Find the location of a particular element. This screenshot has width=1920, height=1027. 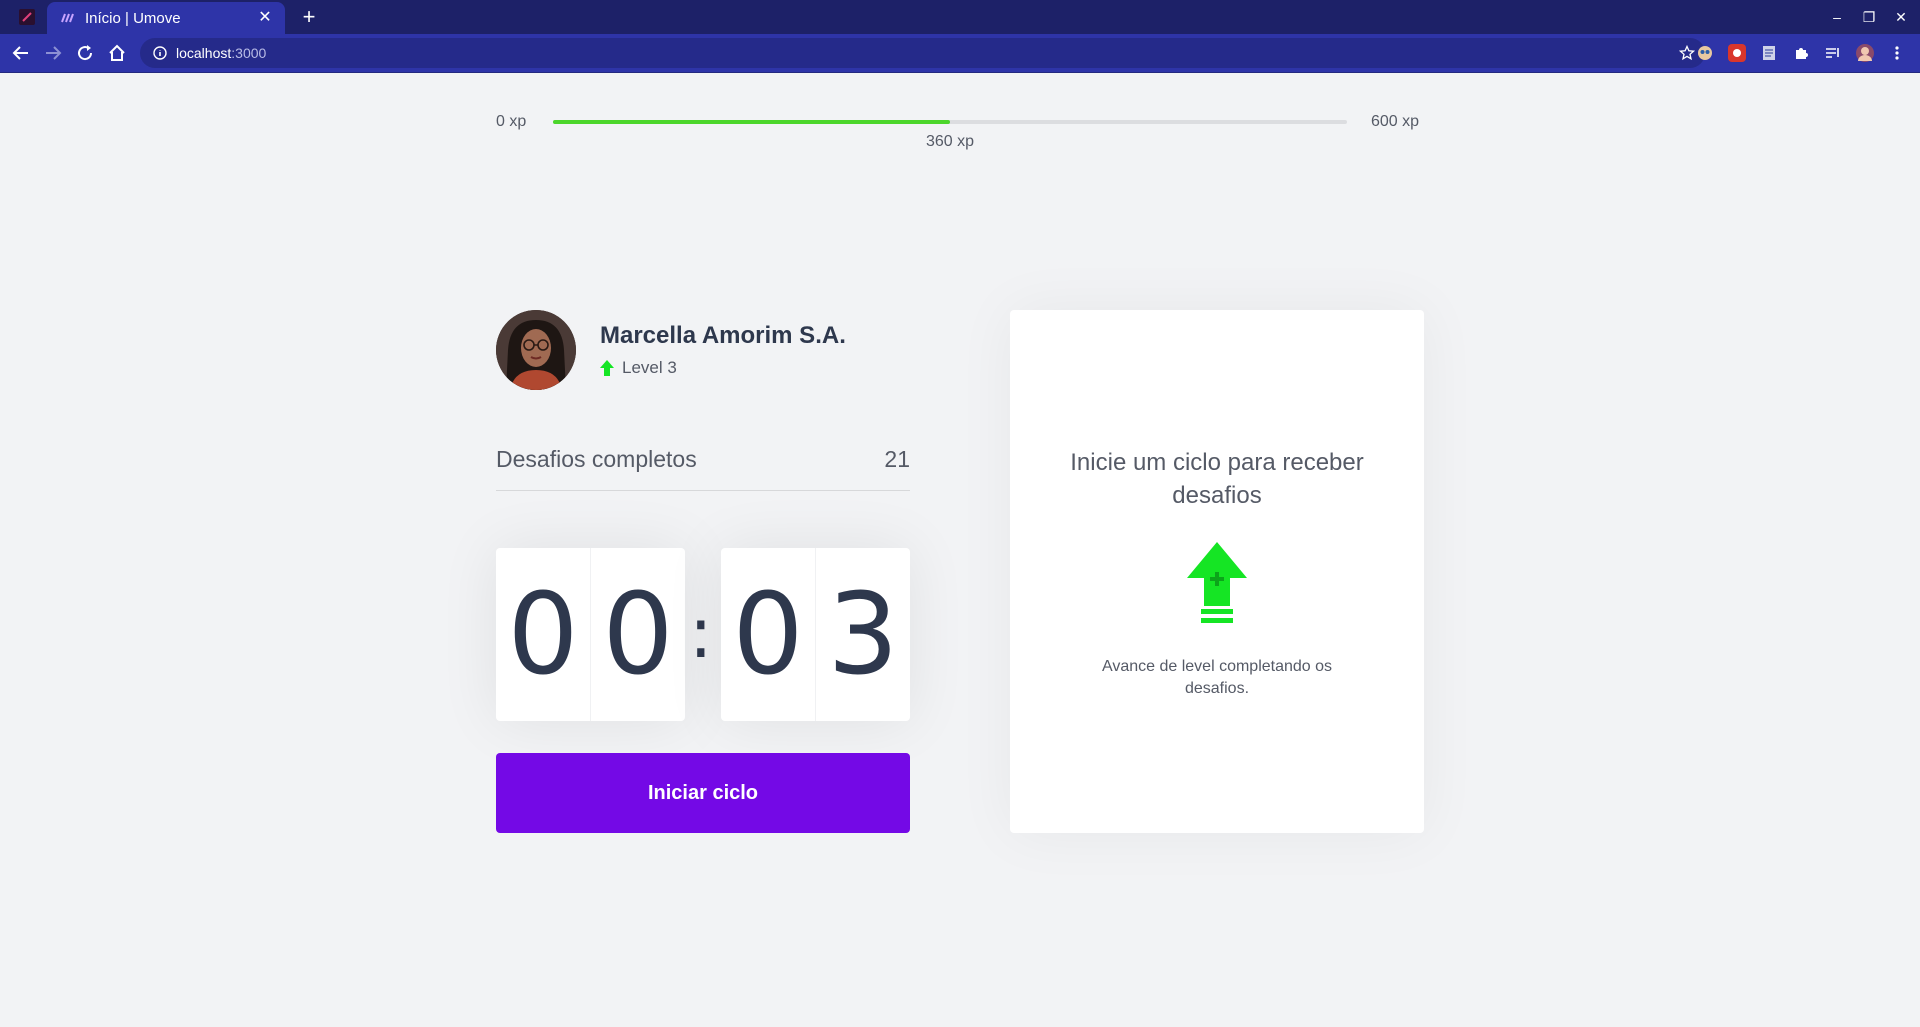

level-indicator: Level 3 is located at coordinates (638, 368).